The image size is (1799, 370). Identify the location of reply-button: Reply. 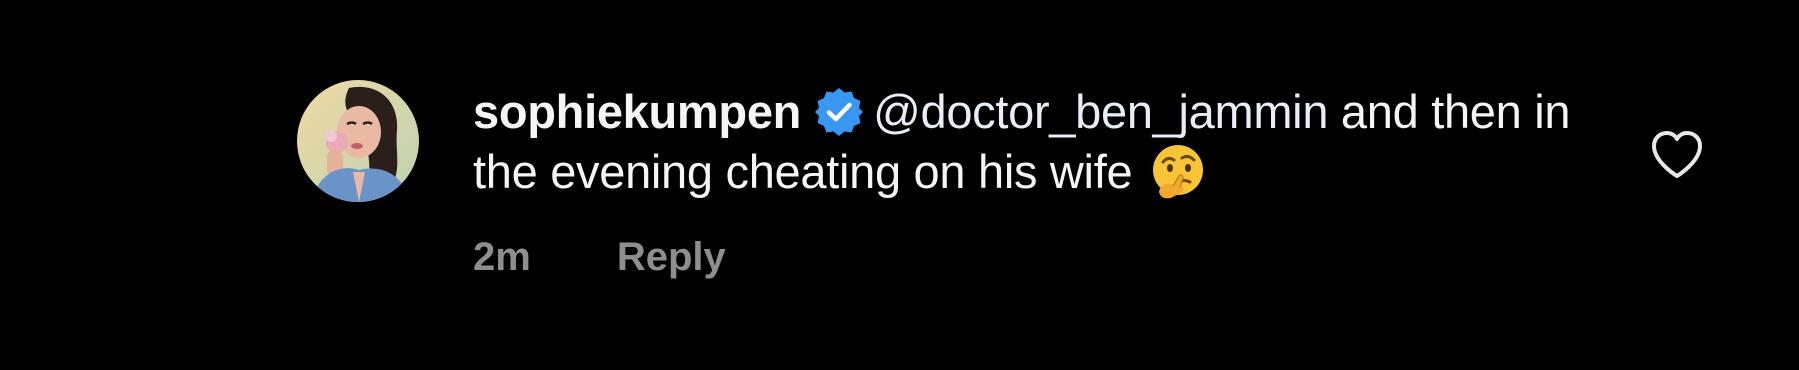
(671, 257).